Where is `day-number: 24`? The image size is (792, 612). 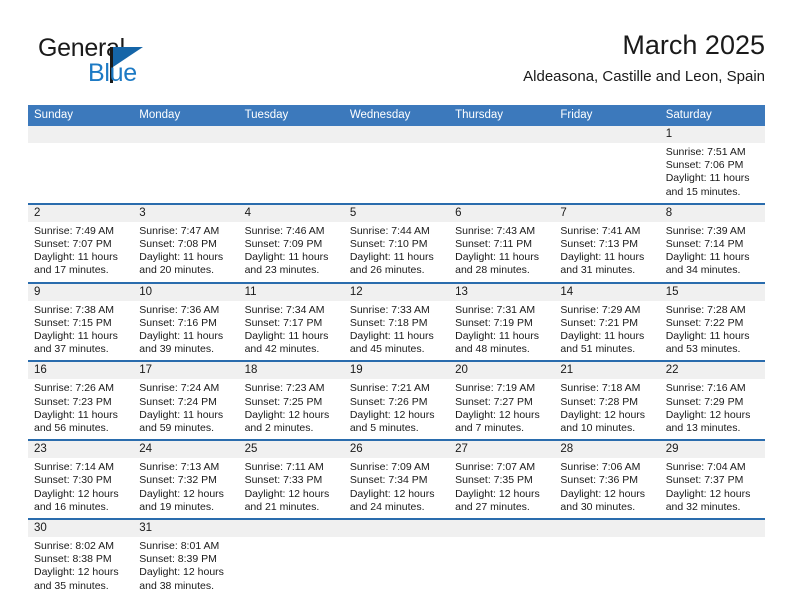 day-number: 24 is located at coordinates (185, 449).